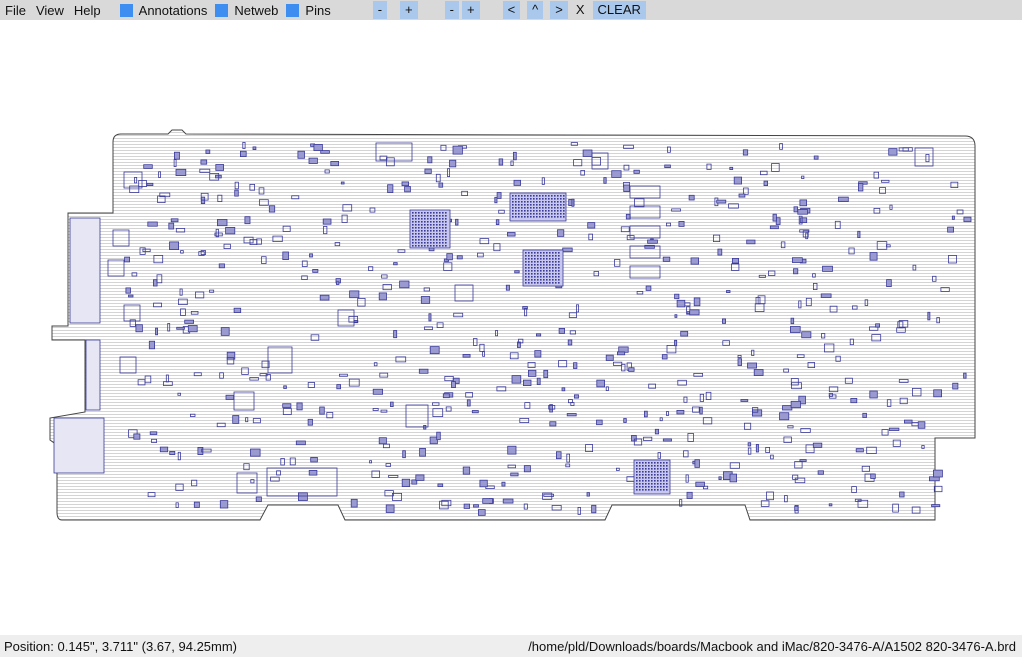 The image size is (1022, 657). What do you see at coordinates (380, 10) in the screenshot?
I see `zoom-out-button: -` at bounding box center [380, 10].